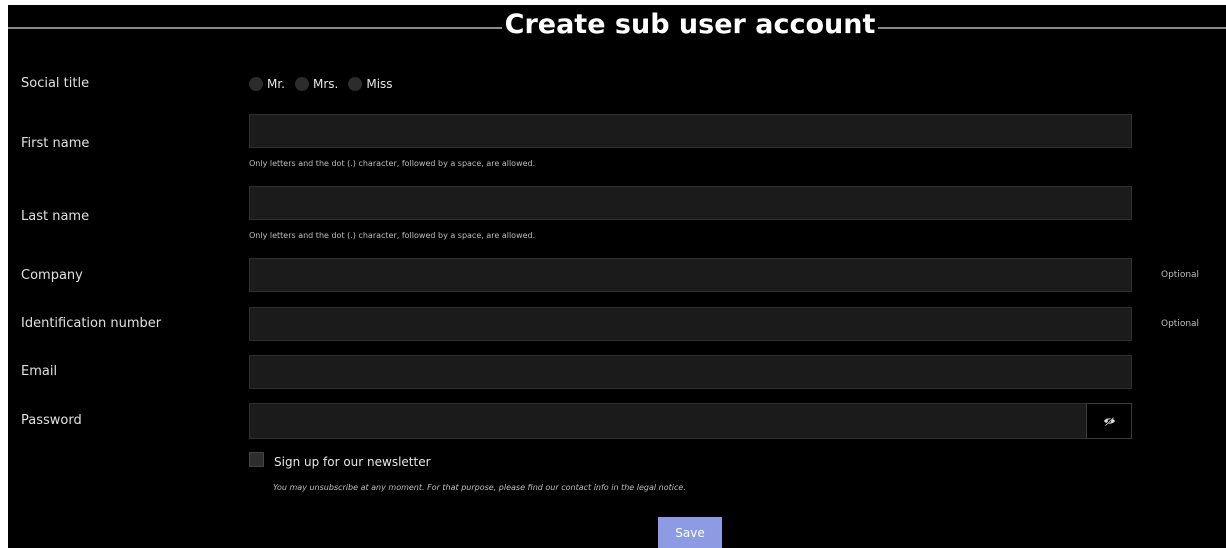 The height and width of the screenshot is (548, 1226). Describe the element at coordinates (690, 275) in the screenshot. I see `company-input` at that location.